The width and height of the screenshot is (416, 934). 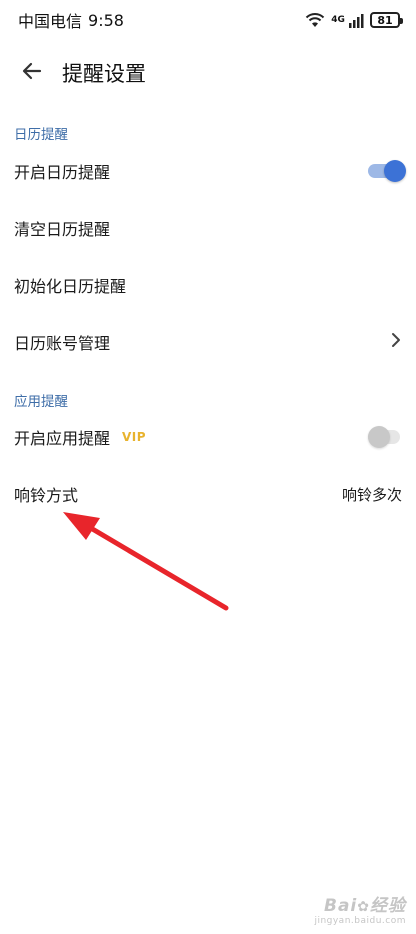 What do you see at coordinates (62, 438) in the screenshot?
I see `row-label: 开启应用提醒` at bounding box center [62, 438].